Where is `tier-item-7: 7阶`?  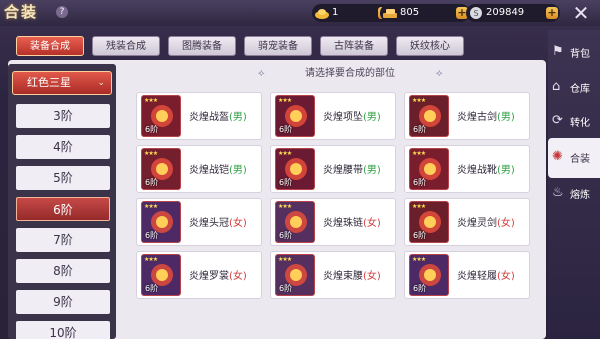 tier-item-7: 7阶 is located at coordinates (63, 240).